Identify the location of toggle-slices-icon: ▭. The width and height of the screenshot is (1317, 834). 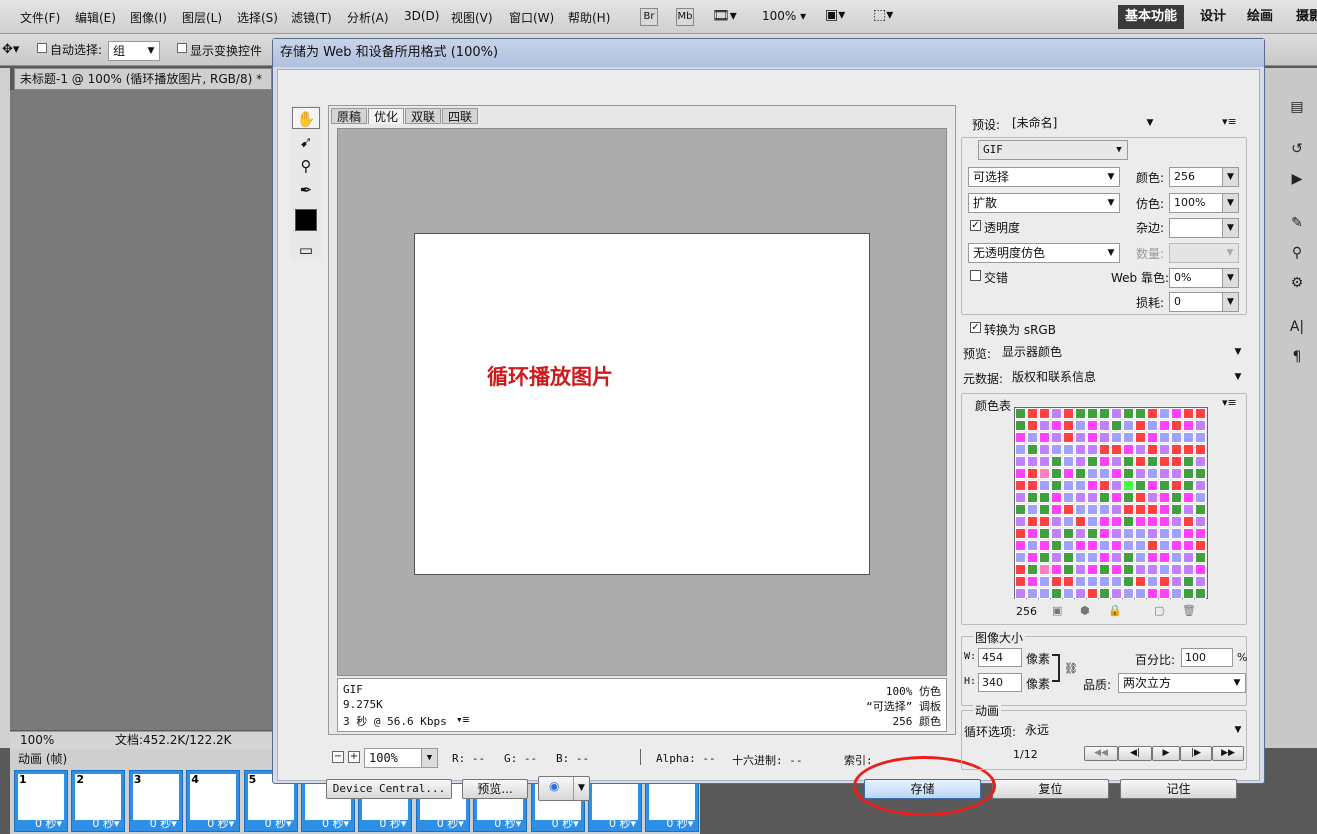
(306, 250).